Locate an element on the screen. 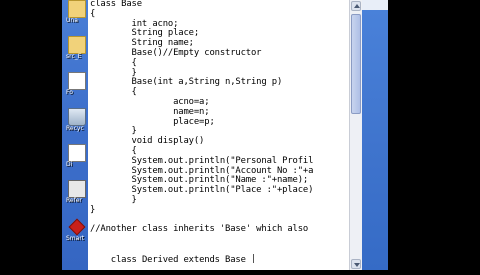 This screenshot has width=480, height=275. desktop-icon-5: Di is located at coordinates (76, 161).